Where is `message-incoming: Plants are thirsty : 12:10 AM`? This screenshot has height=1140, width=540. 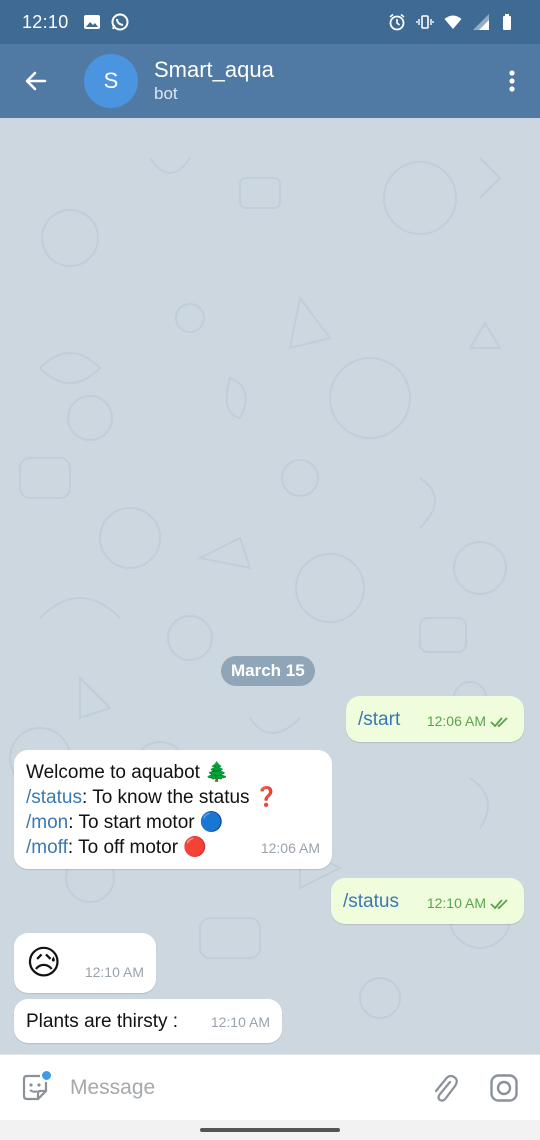 message-incoming: Plants are thirsty : 12:10 AM is located at coordinates (148, 1021).